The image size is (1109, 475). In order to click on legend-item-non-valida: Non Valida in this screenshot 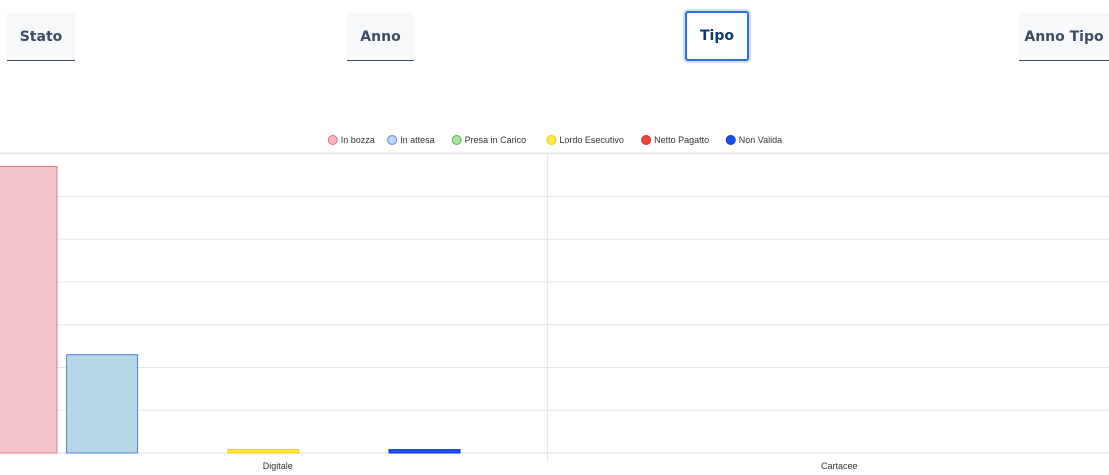, I will do `click(753, 140)`.